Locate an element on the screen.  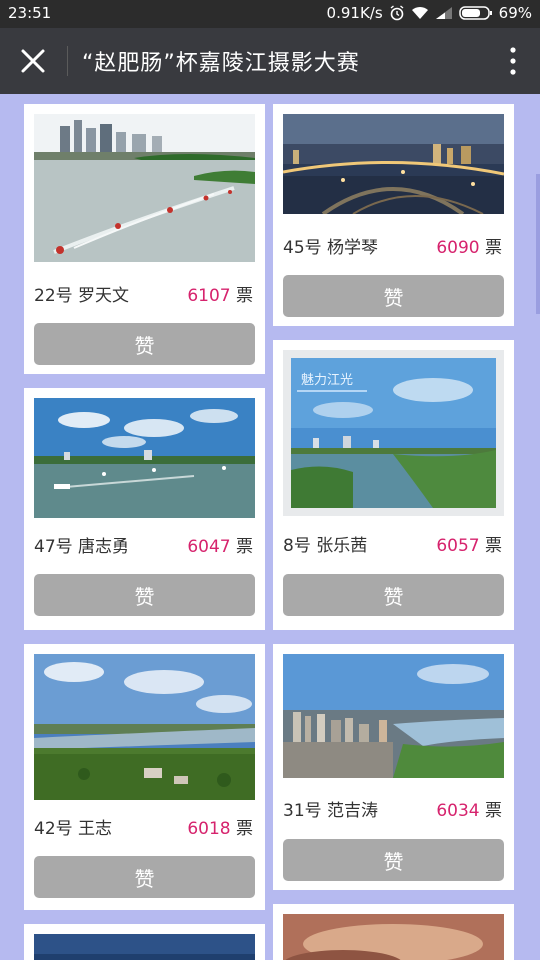
network-speed: 0.91K/s is located at coordinates (354, 13).